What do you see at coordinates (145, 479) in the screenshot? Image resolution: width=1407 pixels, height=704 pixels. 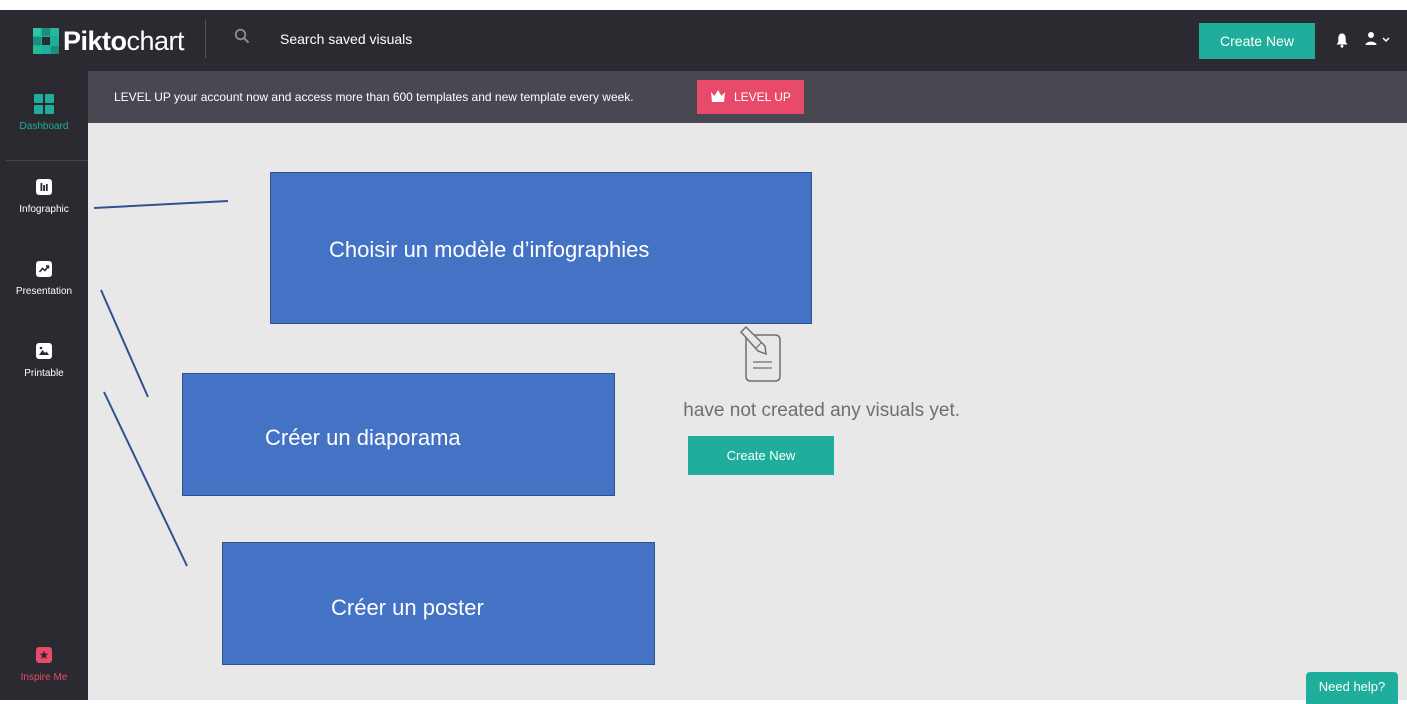 I see `connector-line-printable` at bounding box center [145, 479].